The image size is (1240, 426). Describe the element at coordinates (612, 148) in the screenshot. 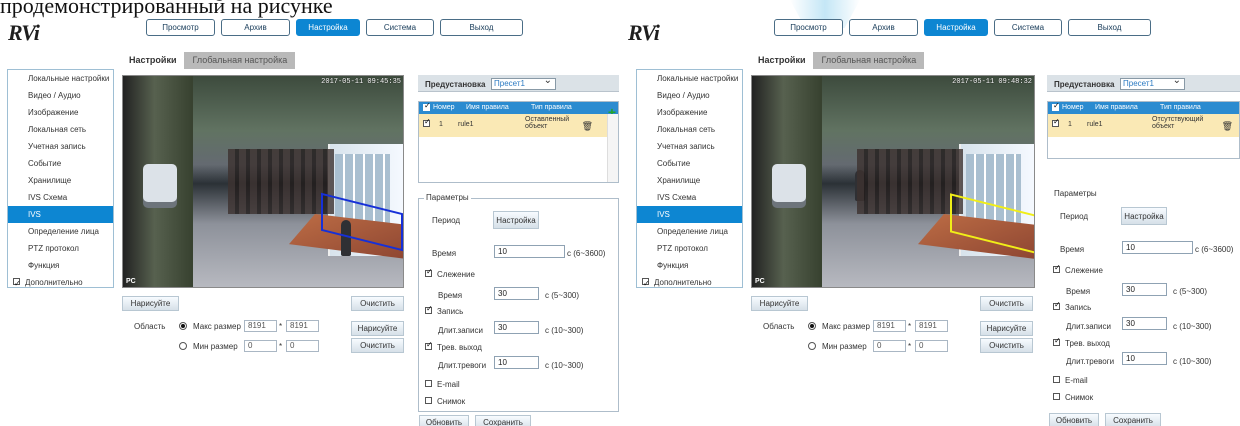

I see `rules-scrollbar` at that location.